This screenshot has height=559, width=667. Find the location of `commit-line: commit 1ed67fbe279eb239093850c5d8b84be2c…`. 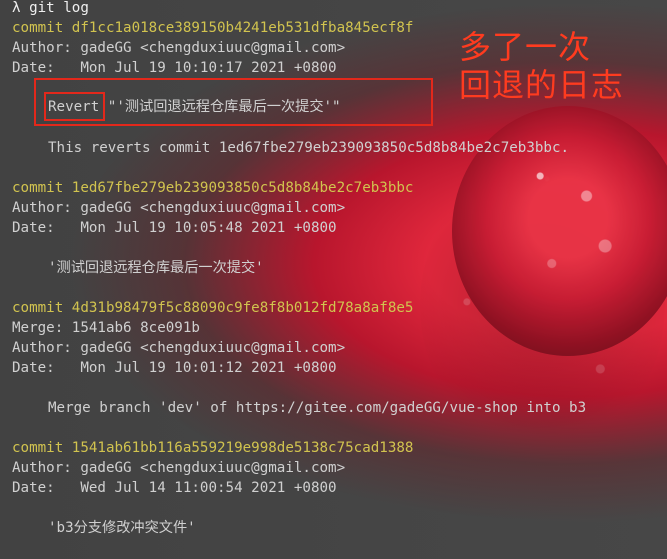

commit-line: commit 1ed67fbe279eb239093850c5d8b84be2c… is located at coordinates (213, 188).